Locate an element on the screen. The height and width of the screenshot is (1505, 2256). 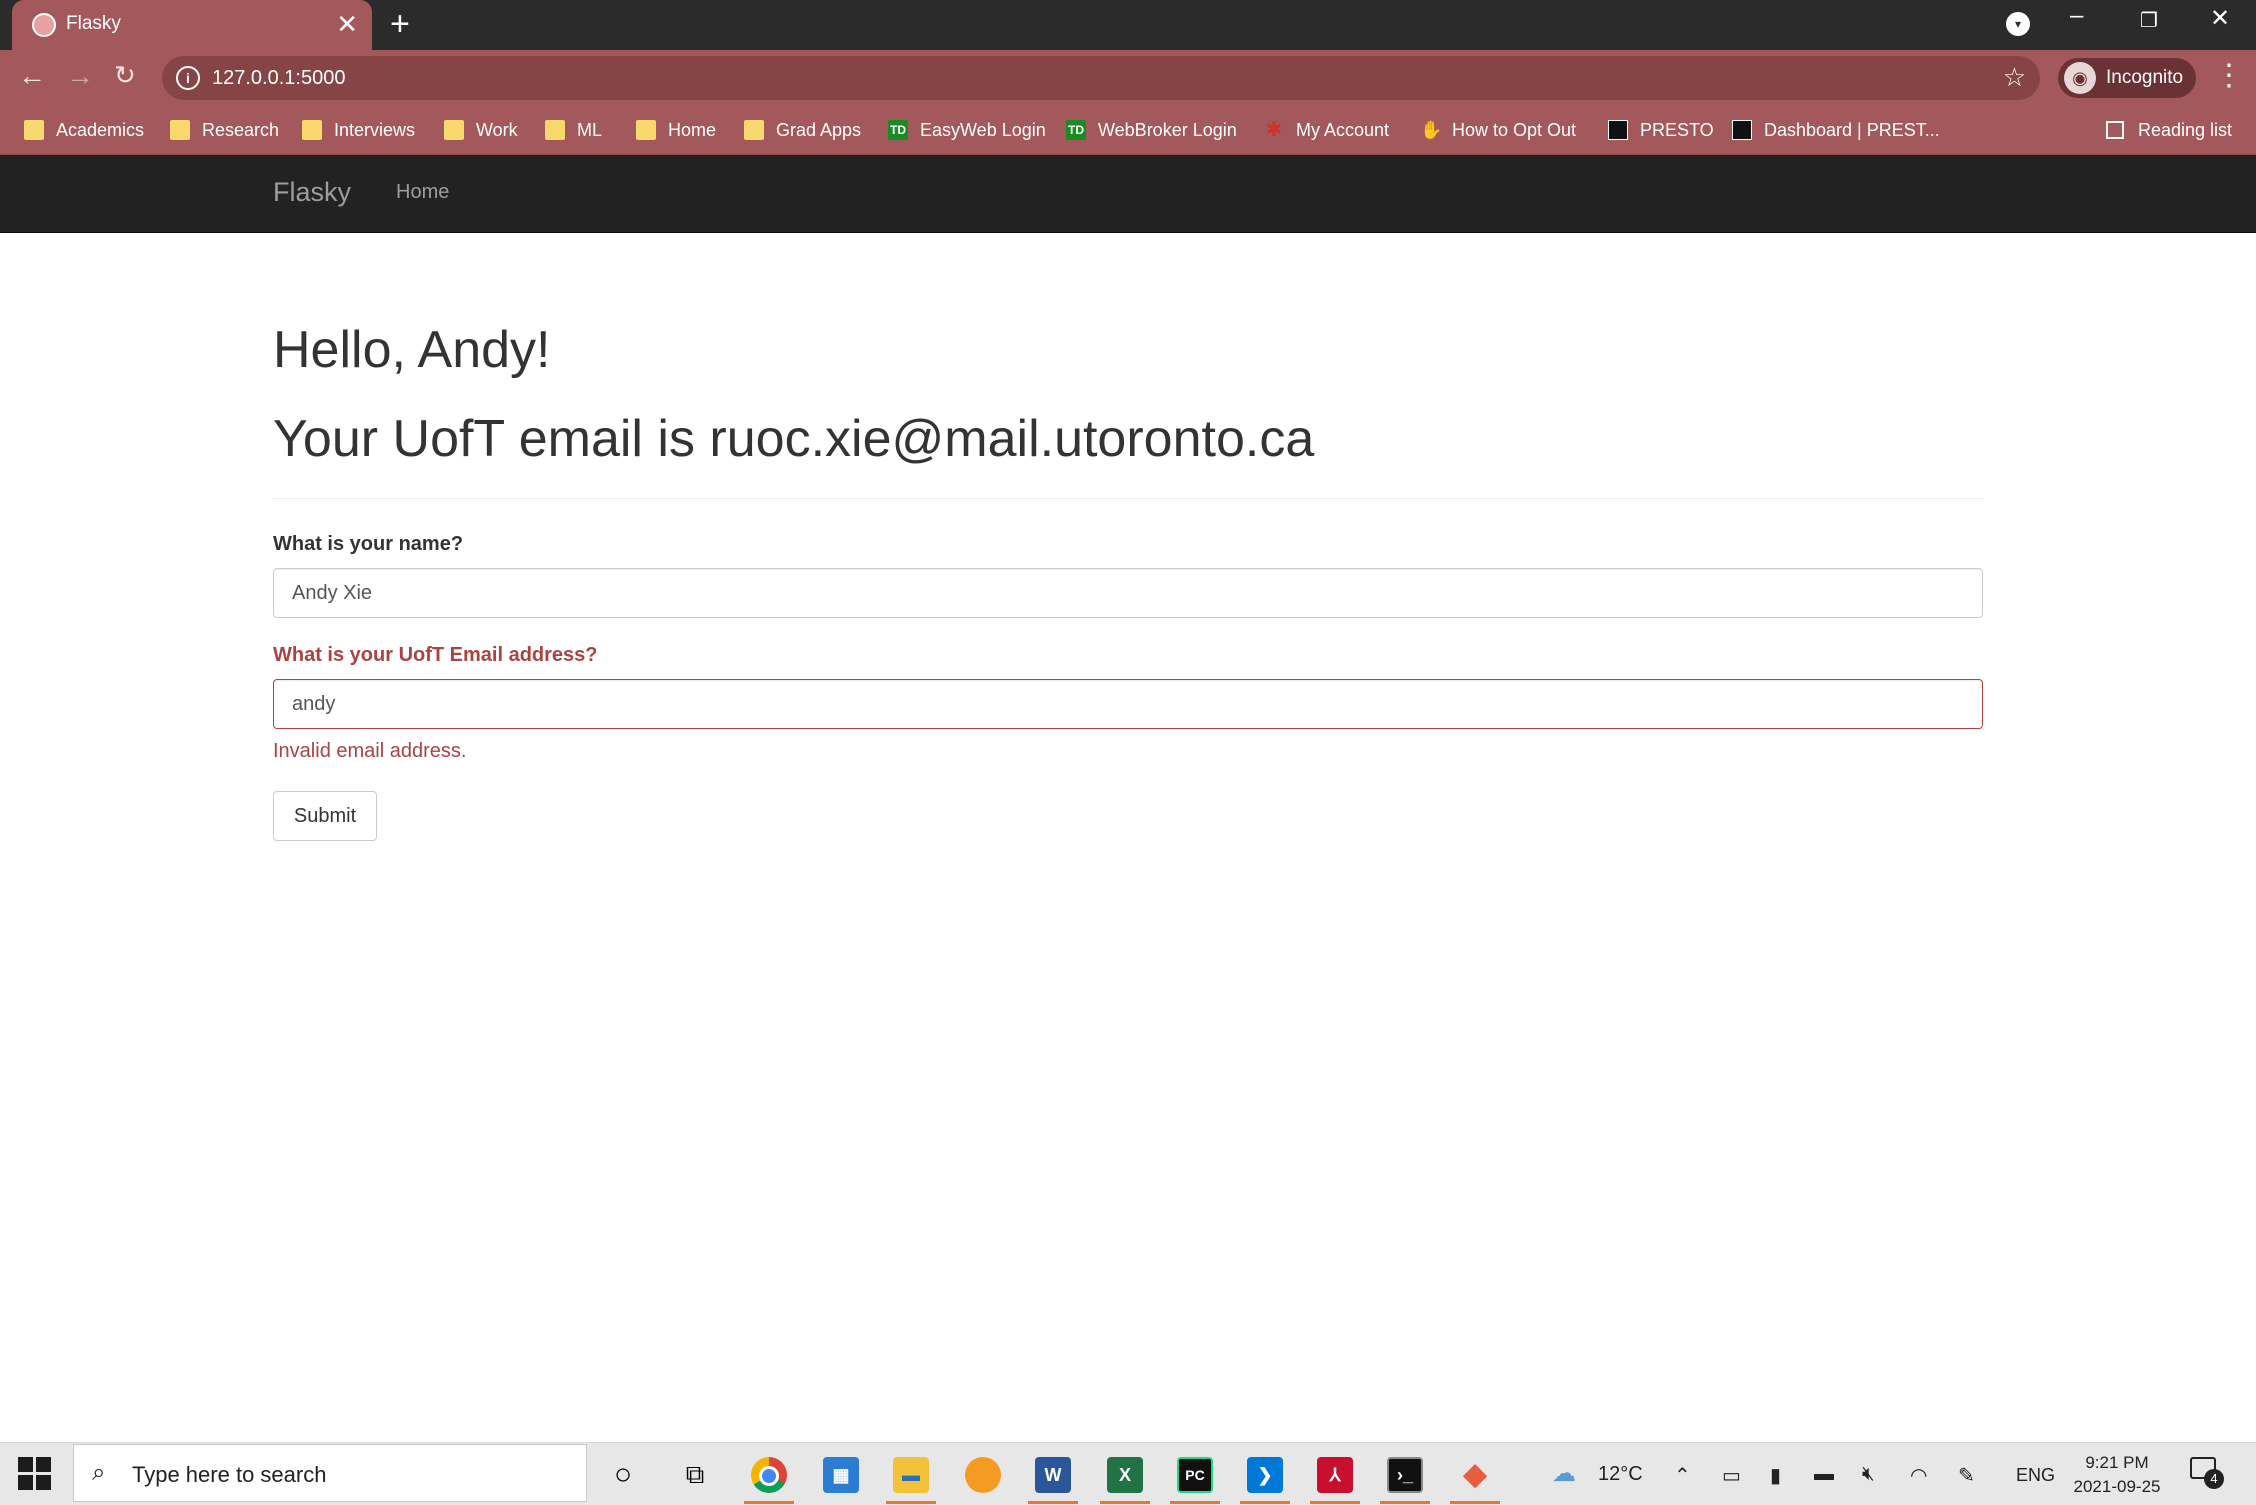
search-icon: ⌕ is located at coordinates (99, 1472).